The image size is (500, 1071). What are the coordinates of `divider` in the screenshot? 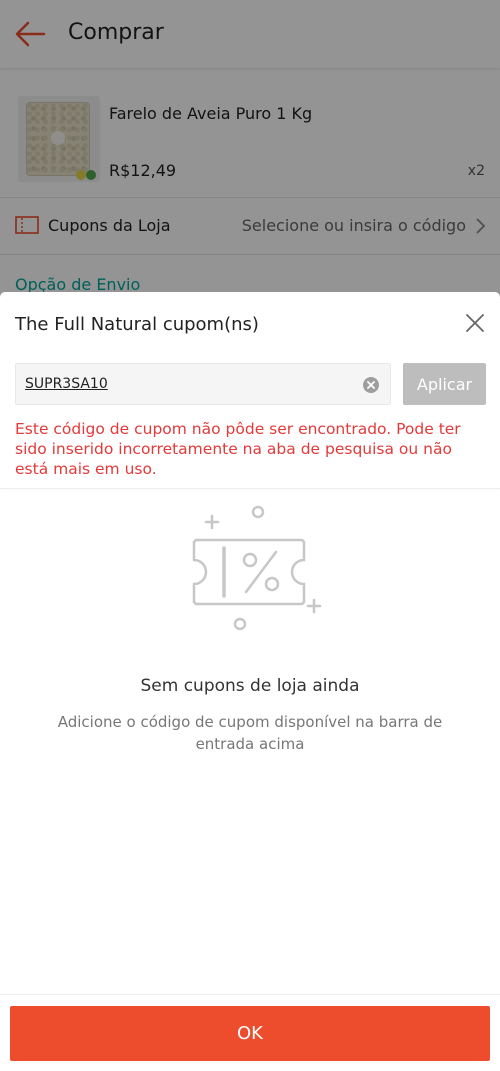 It's located at (250, 488).